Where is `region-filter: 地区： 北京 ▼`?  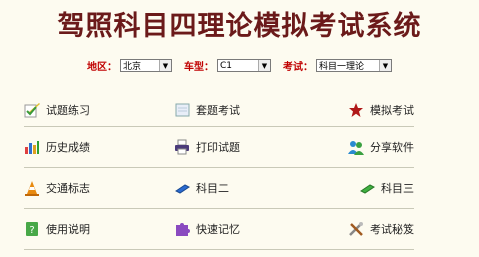
region-filter: 地区： 北京 ▼ is located at coordinates (129, 65).